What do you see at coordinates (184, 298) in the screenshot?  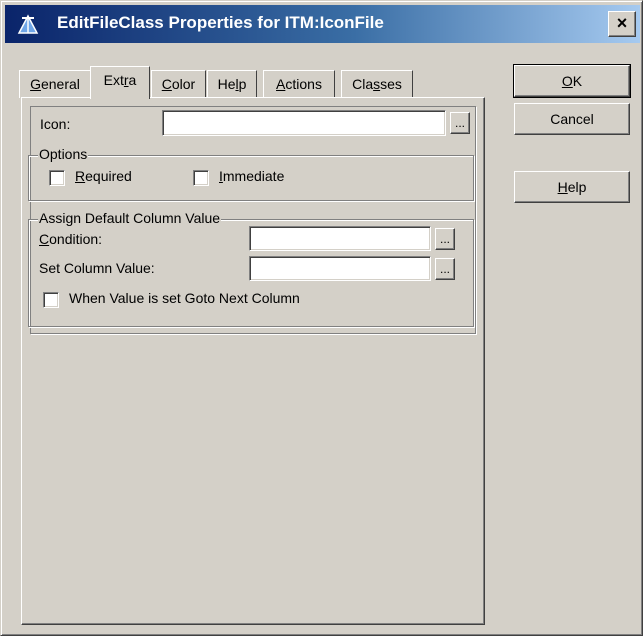 I see `goto-next-column-label: When Value is set Goto Next Column` at bounding box center [184, 298].